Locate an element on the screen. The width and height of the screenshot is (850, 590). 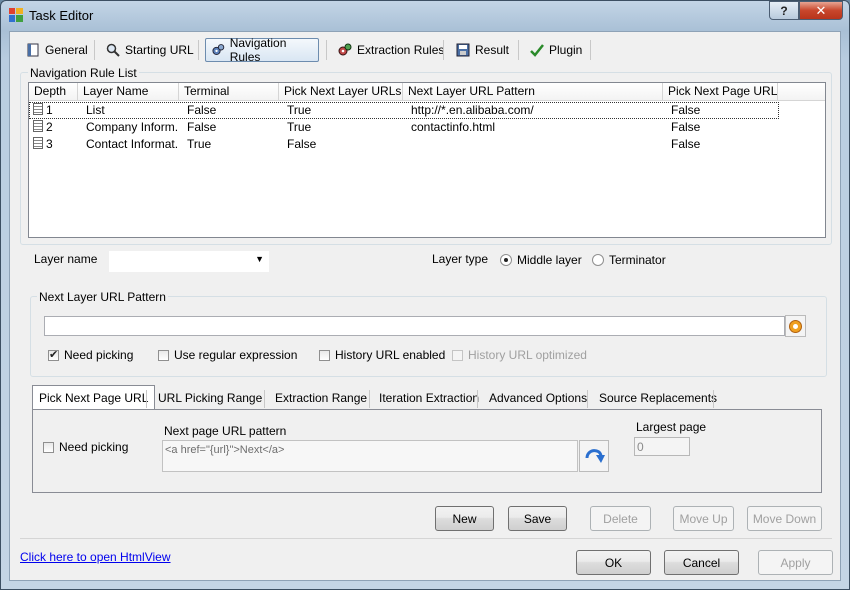
url-pattern-group is located at coordinates (428, 336).